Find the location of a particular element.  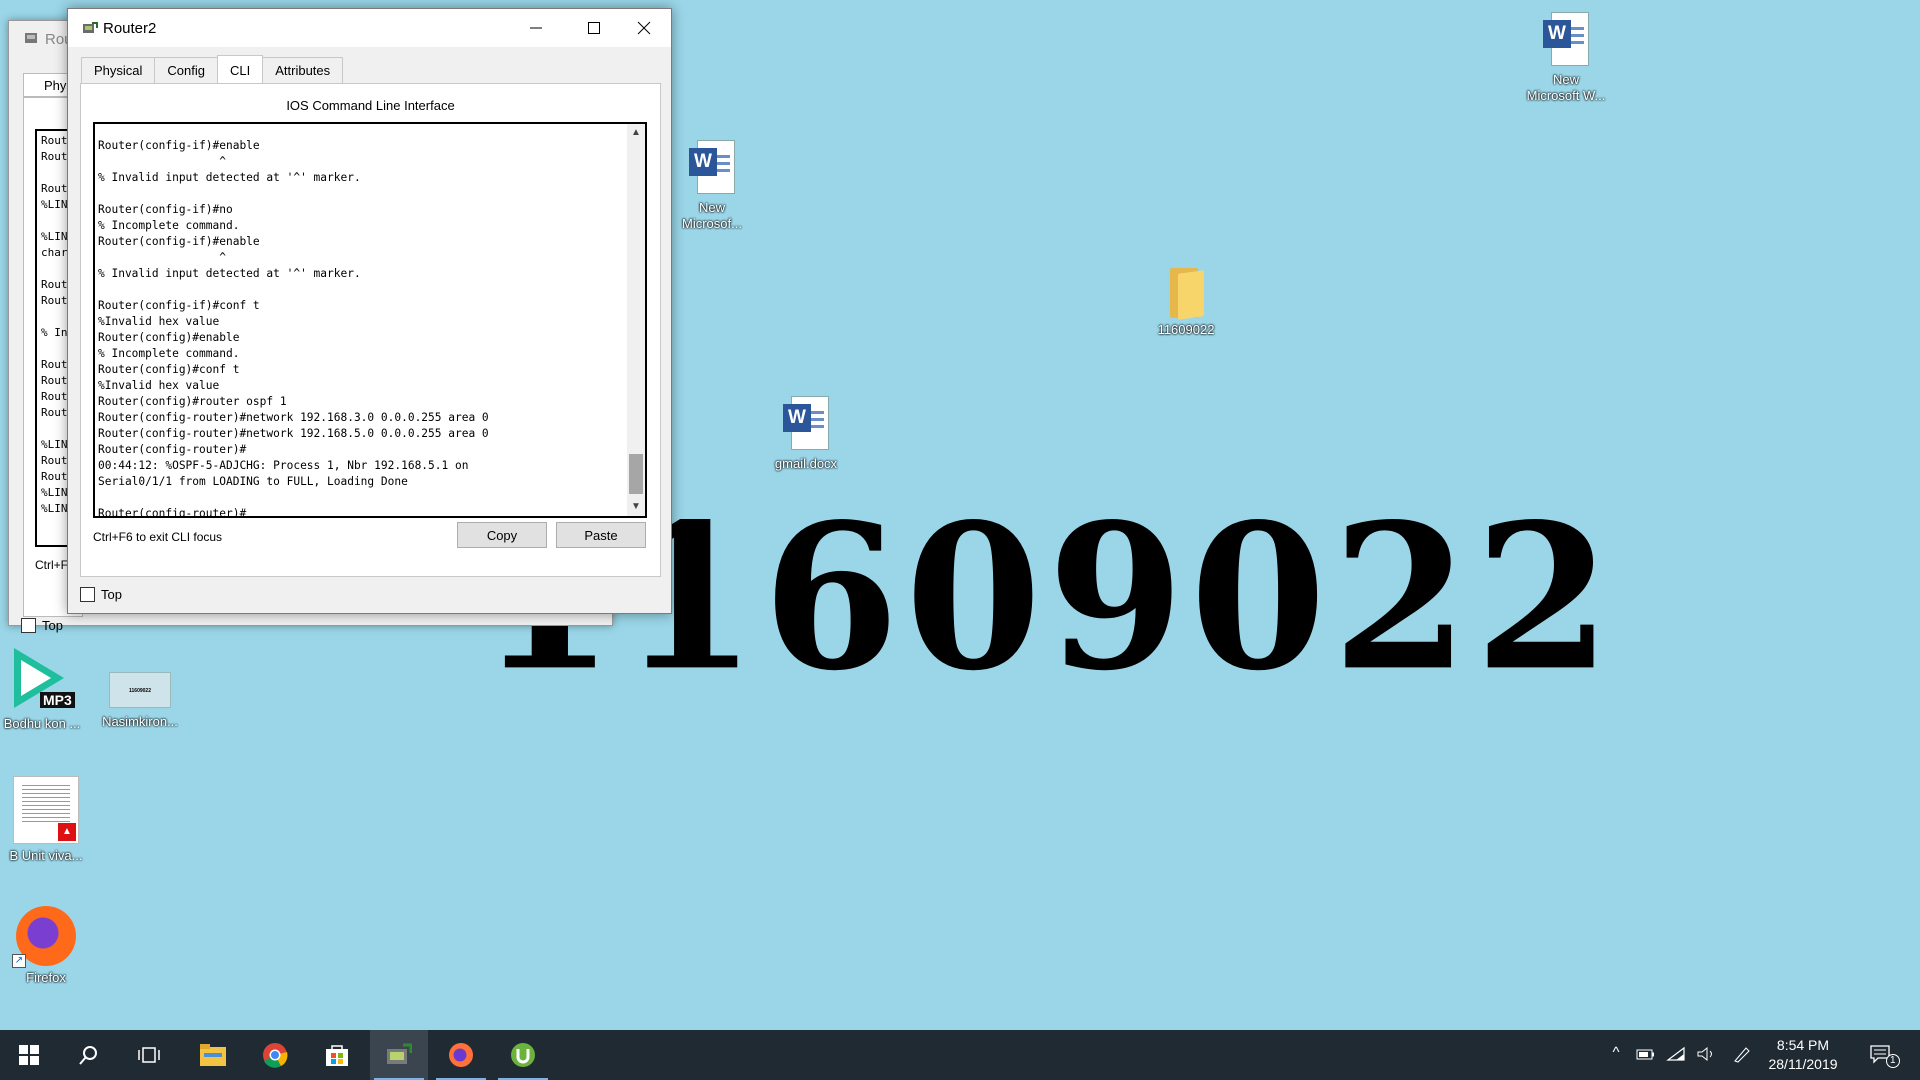

task-view-button is located at coordinates (149, 1055).